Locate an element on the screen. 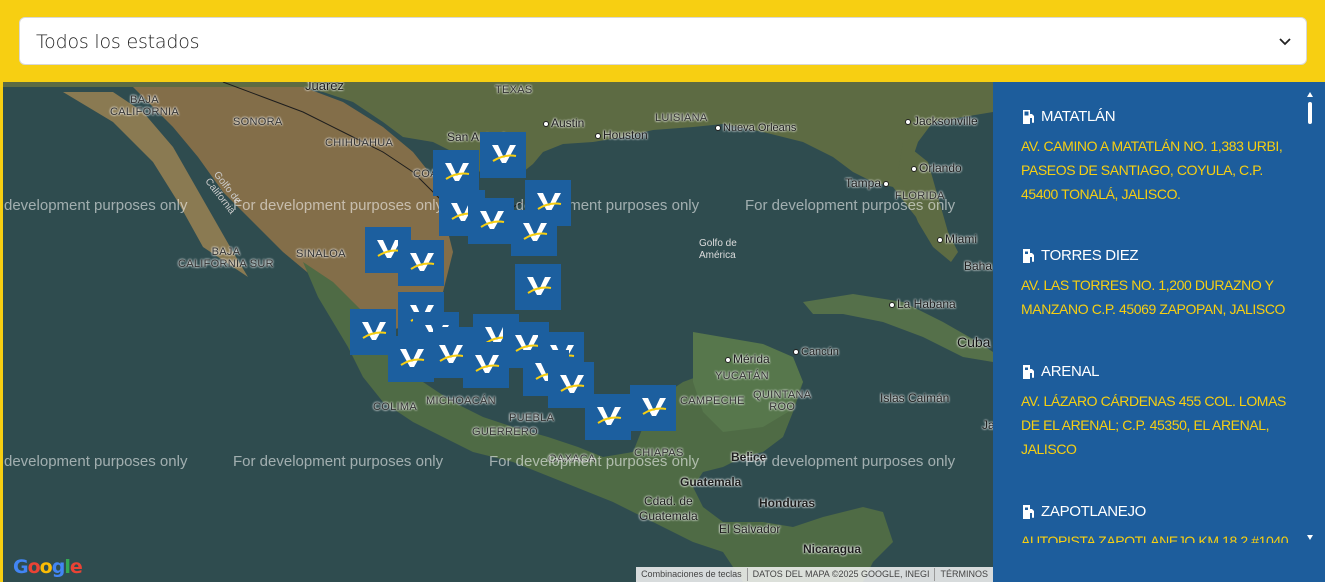 The width and height of the screenshot is (1325, 582). label-colima: COLIMA is located at coordinates (395, 407).